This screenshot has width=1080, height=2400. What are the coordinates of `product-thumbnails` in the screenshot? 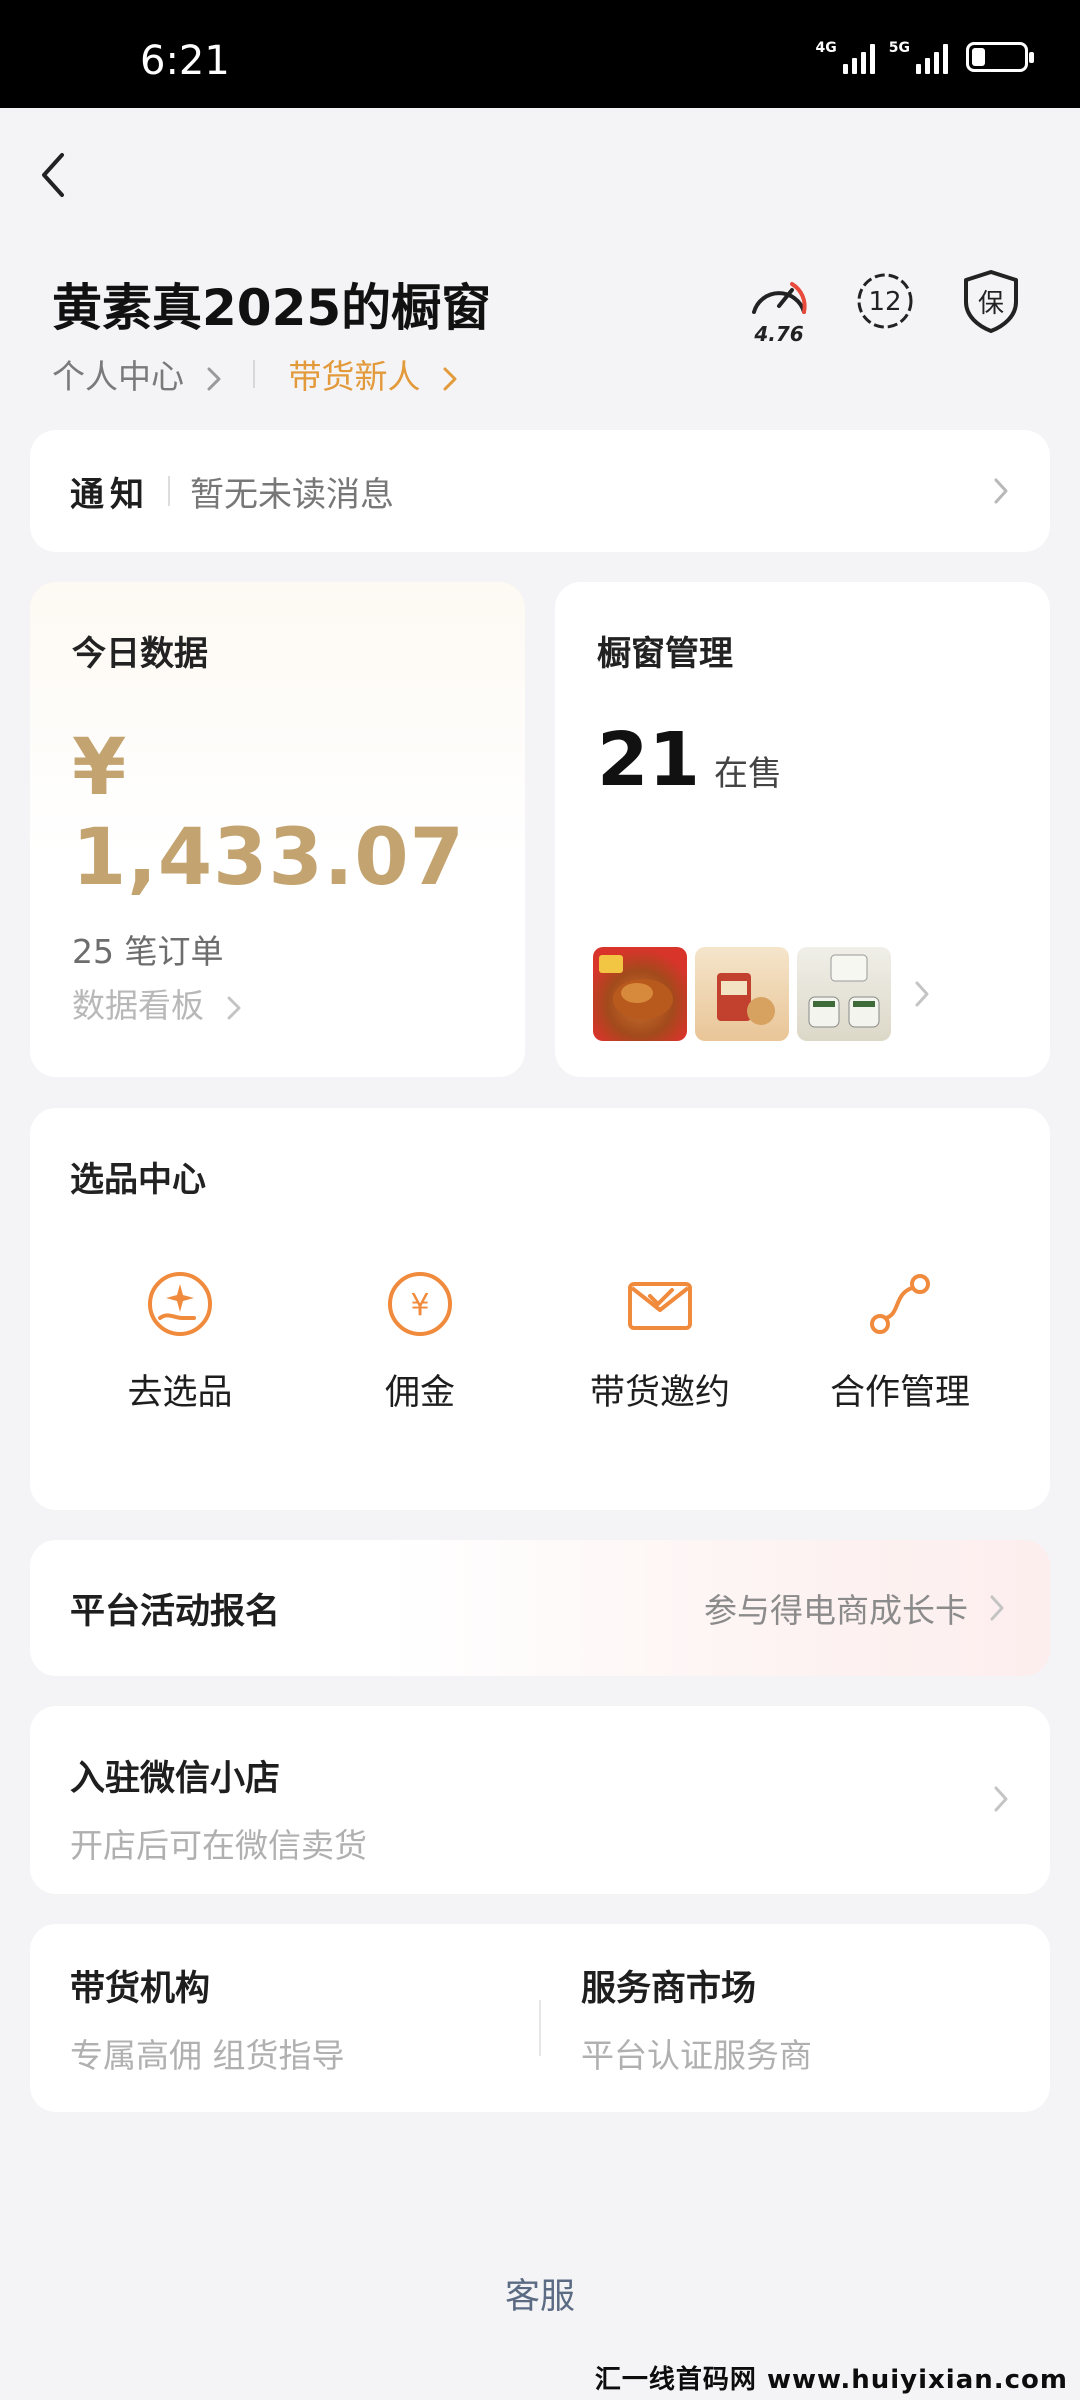 It's located at (763, 994).